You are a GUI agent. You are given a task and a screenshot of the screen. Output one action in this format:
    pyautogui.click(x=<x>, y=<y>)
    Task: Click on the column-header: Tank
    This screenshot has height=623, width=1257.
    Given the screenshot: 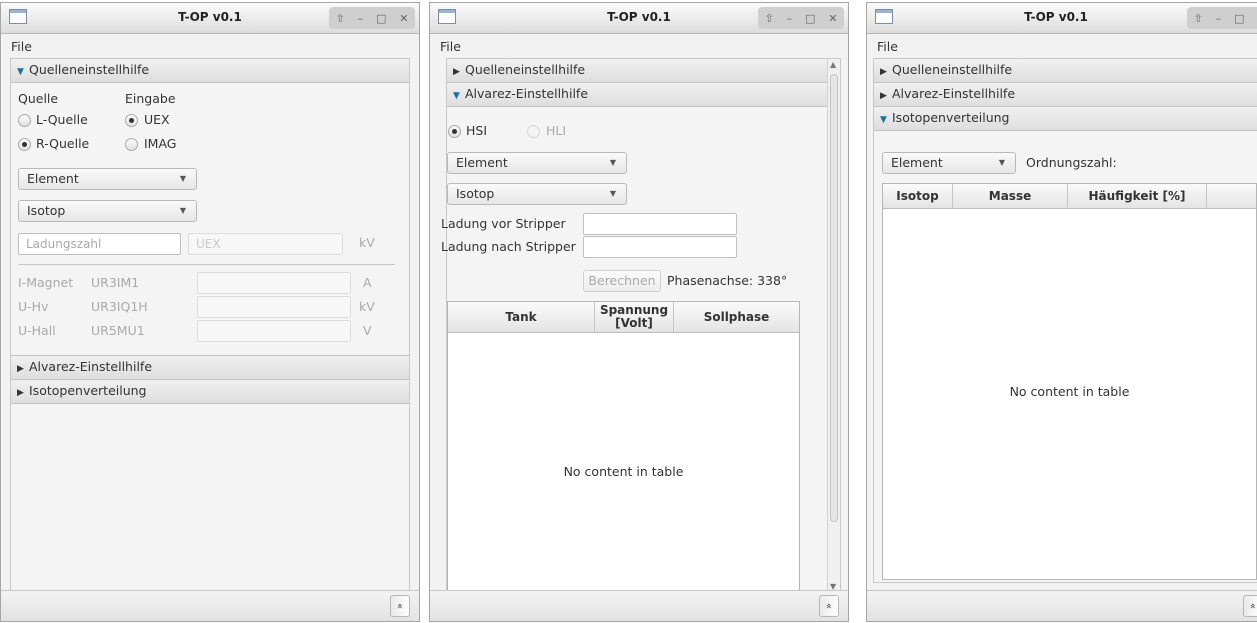 What is the action you would take?
    pyautogui.click(x=521, y=317)
    